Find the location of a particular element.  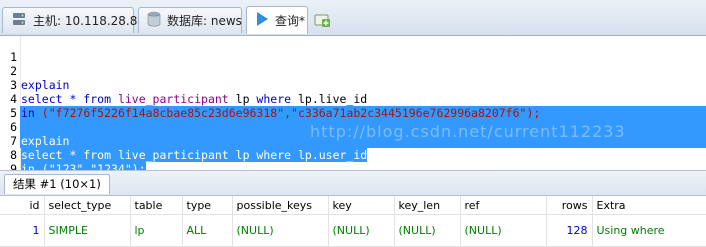

result-tab-bar: 结果 #1 (10×1) is located at coordinates (353, 183).